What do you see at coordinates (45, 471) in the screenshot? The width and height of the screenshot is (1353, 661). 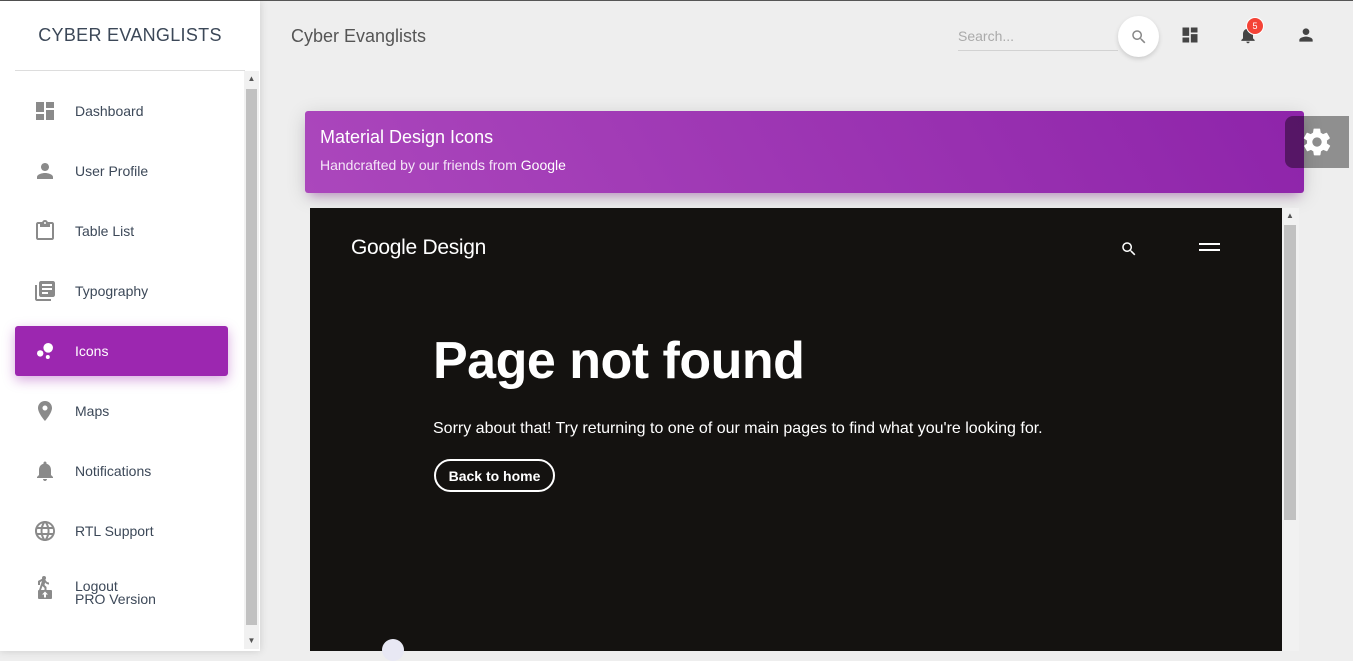 I see `bell-icon` at bounding box center [45, 471].